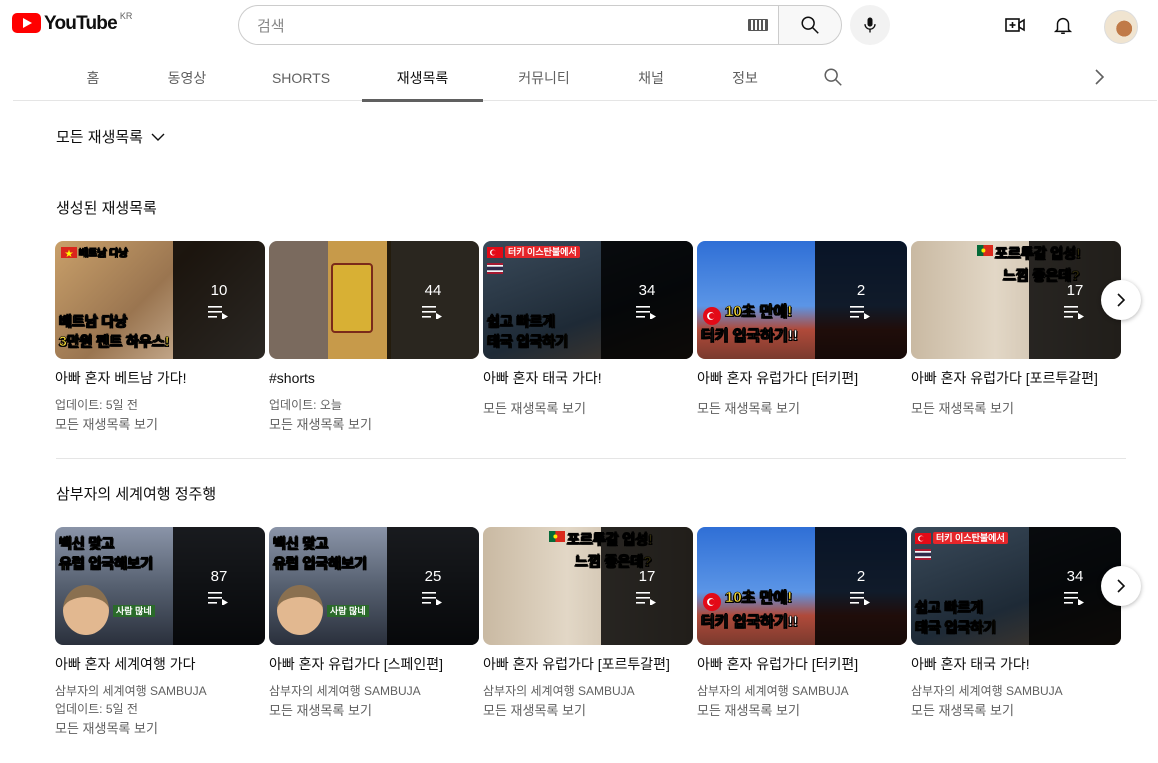 Image resolution: width=1158 pixels, height=763 pixels. What do you see at coordinates (352, 298) in the screenshot?
I see `tram-shape` at bounding box center [352, 298].